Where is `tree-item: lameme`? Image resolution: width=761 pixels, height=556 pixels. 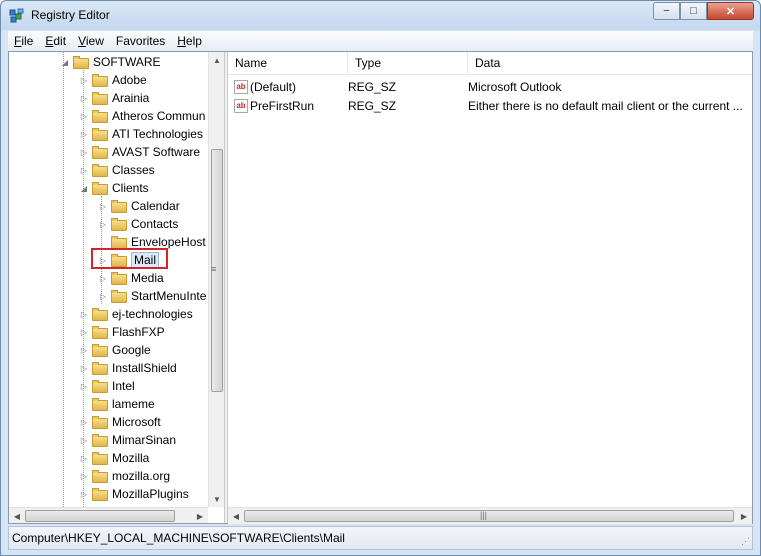
tree-item: lameme is located at coordinates (117, 404).